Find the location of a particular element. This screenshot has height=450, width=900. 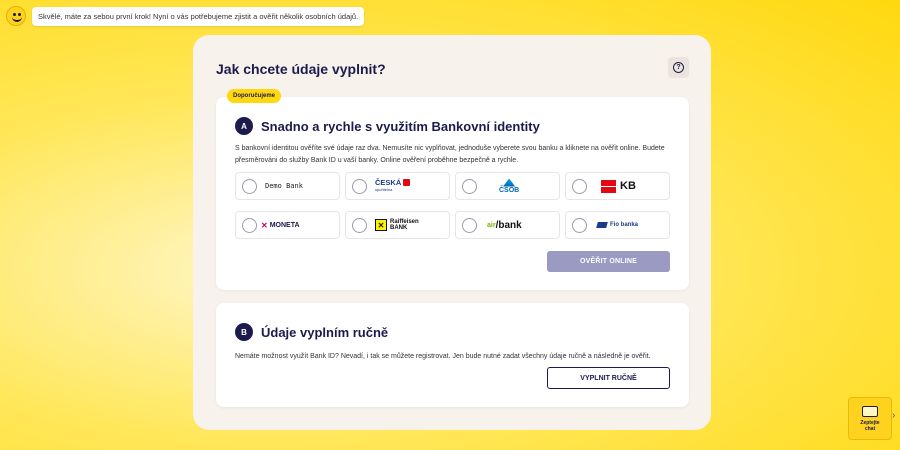

bank-option-demo: Demo Bank is located at coordinates (287, 186).